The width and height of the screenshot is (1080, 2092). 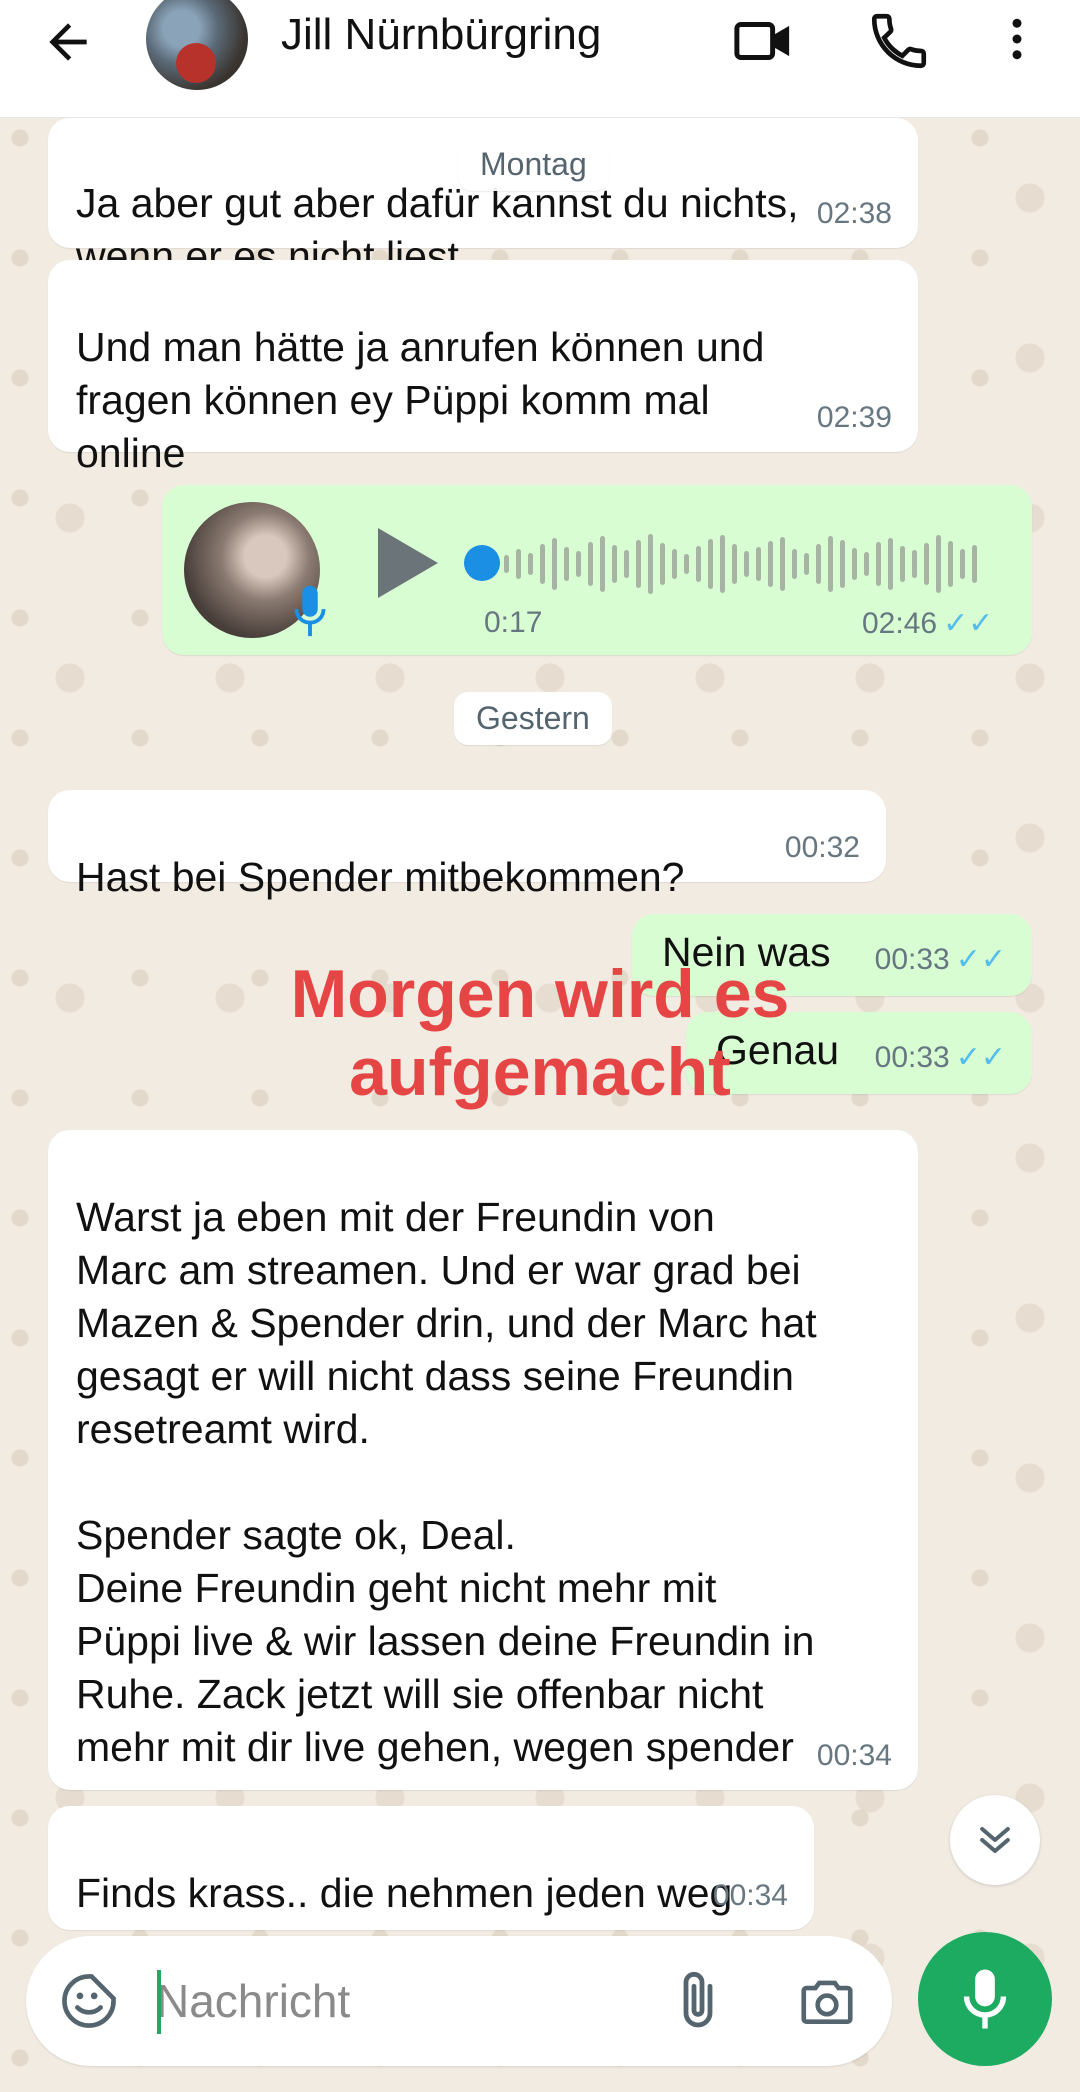 I want to click on voice-record-button, so click(x=985, y=1999).